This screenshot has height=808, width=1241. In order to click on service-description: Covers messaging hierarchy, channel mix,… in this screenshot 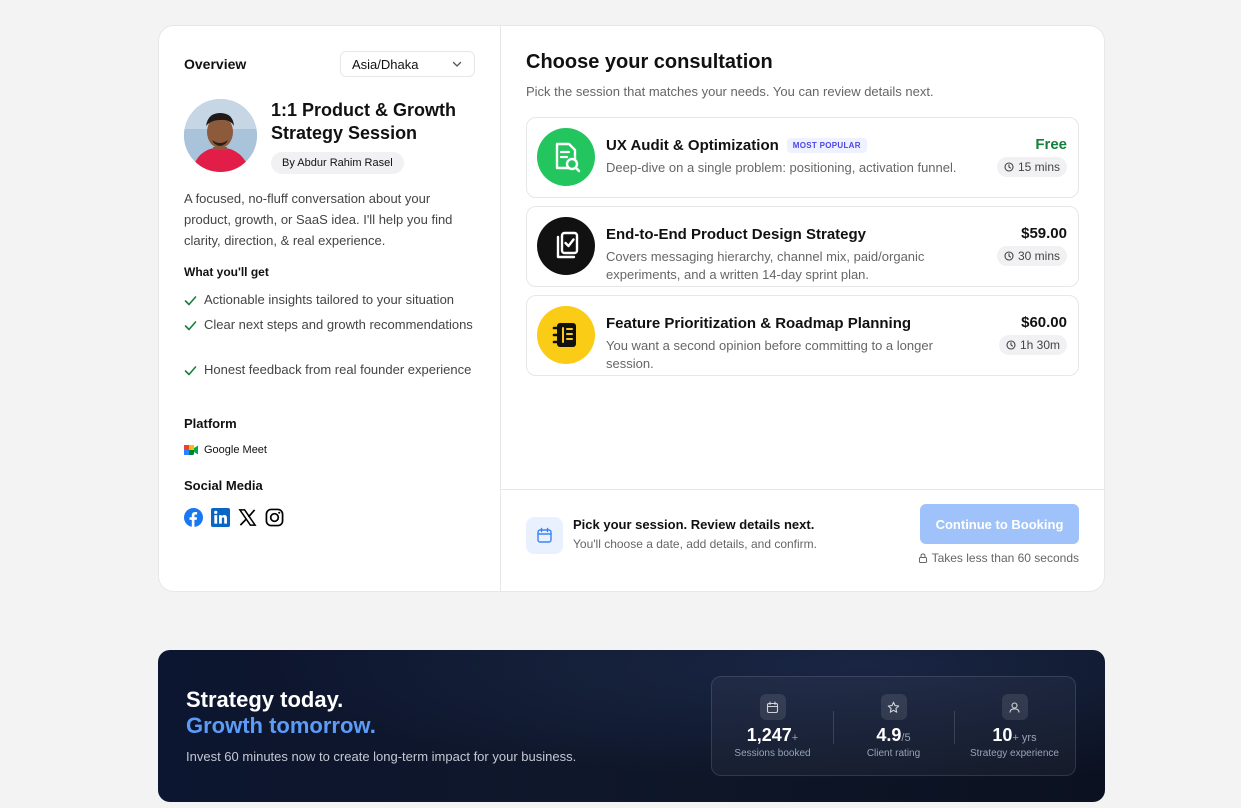, I will do `click(765, 265)`.